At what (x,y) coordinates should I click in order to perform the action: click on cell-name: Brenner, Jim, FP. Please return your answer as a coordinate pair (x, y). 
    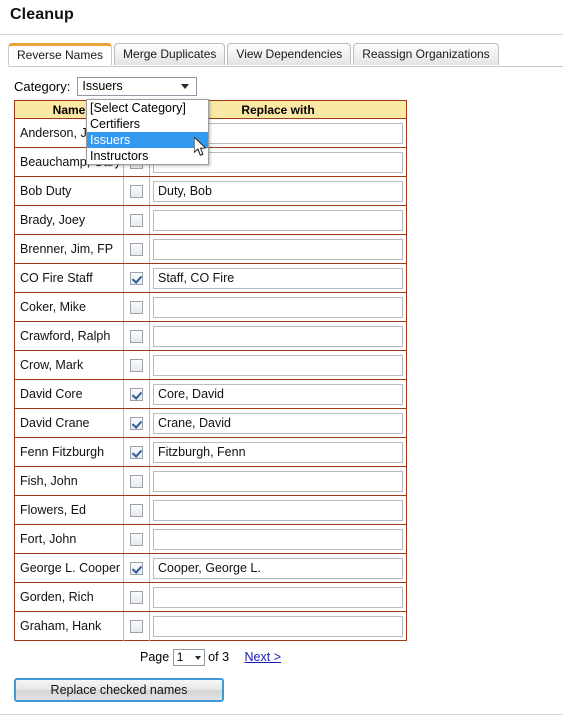
    Looking at the image, I should click on (69, 249).